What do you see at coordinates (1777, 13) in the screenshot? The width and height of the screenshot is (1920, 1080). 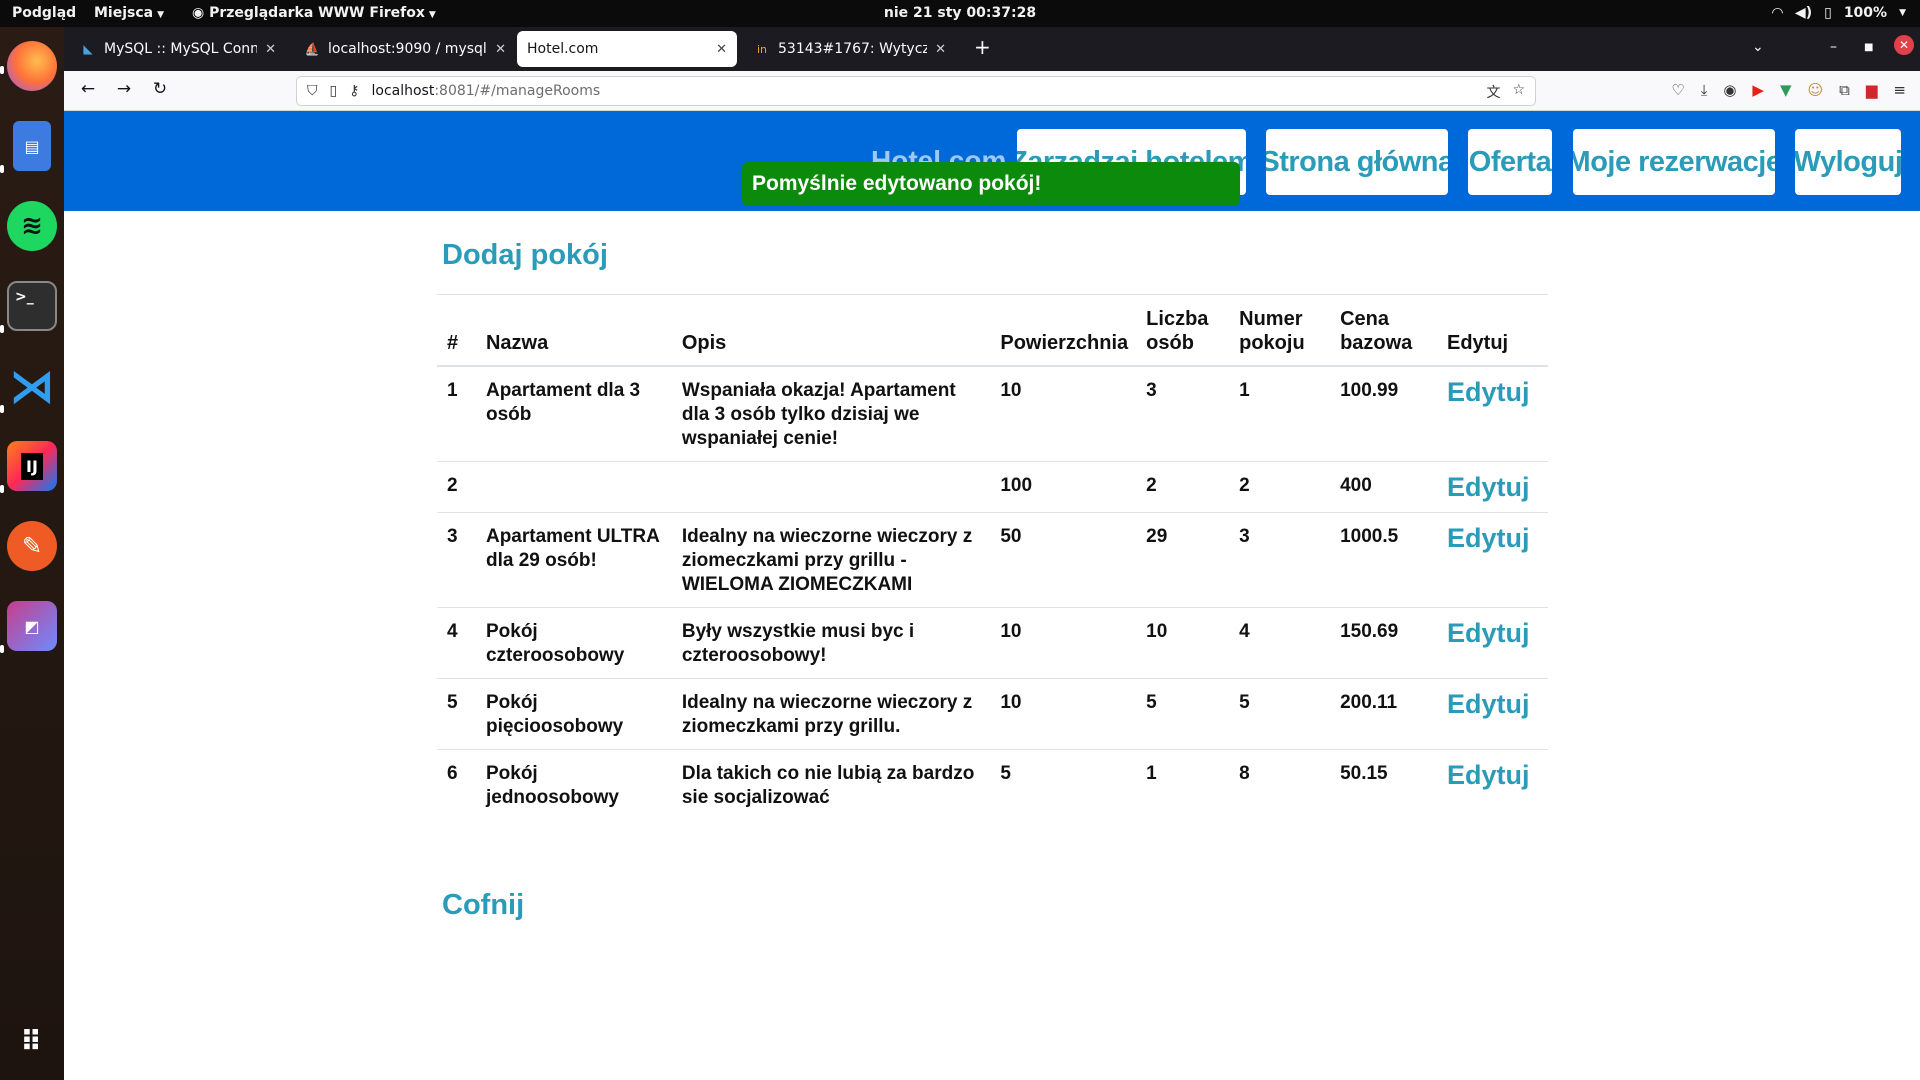 I see `wifi-icon: ◠` at bounding box center [1777, 13].